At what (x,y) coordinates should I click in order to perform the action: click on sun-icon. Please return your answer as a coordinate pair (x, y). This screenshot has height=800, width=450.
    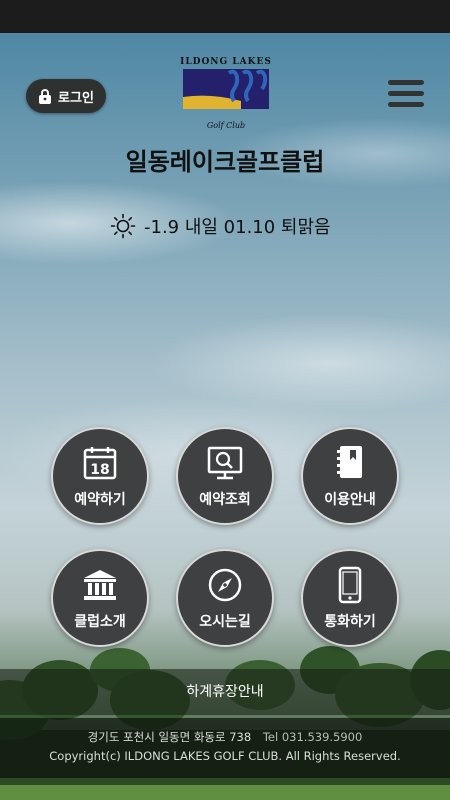
    Looking at the image, I should click on (123, 226).